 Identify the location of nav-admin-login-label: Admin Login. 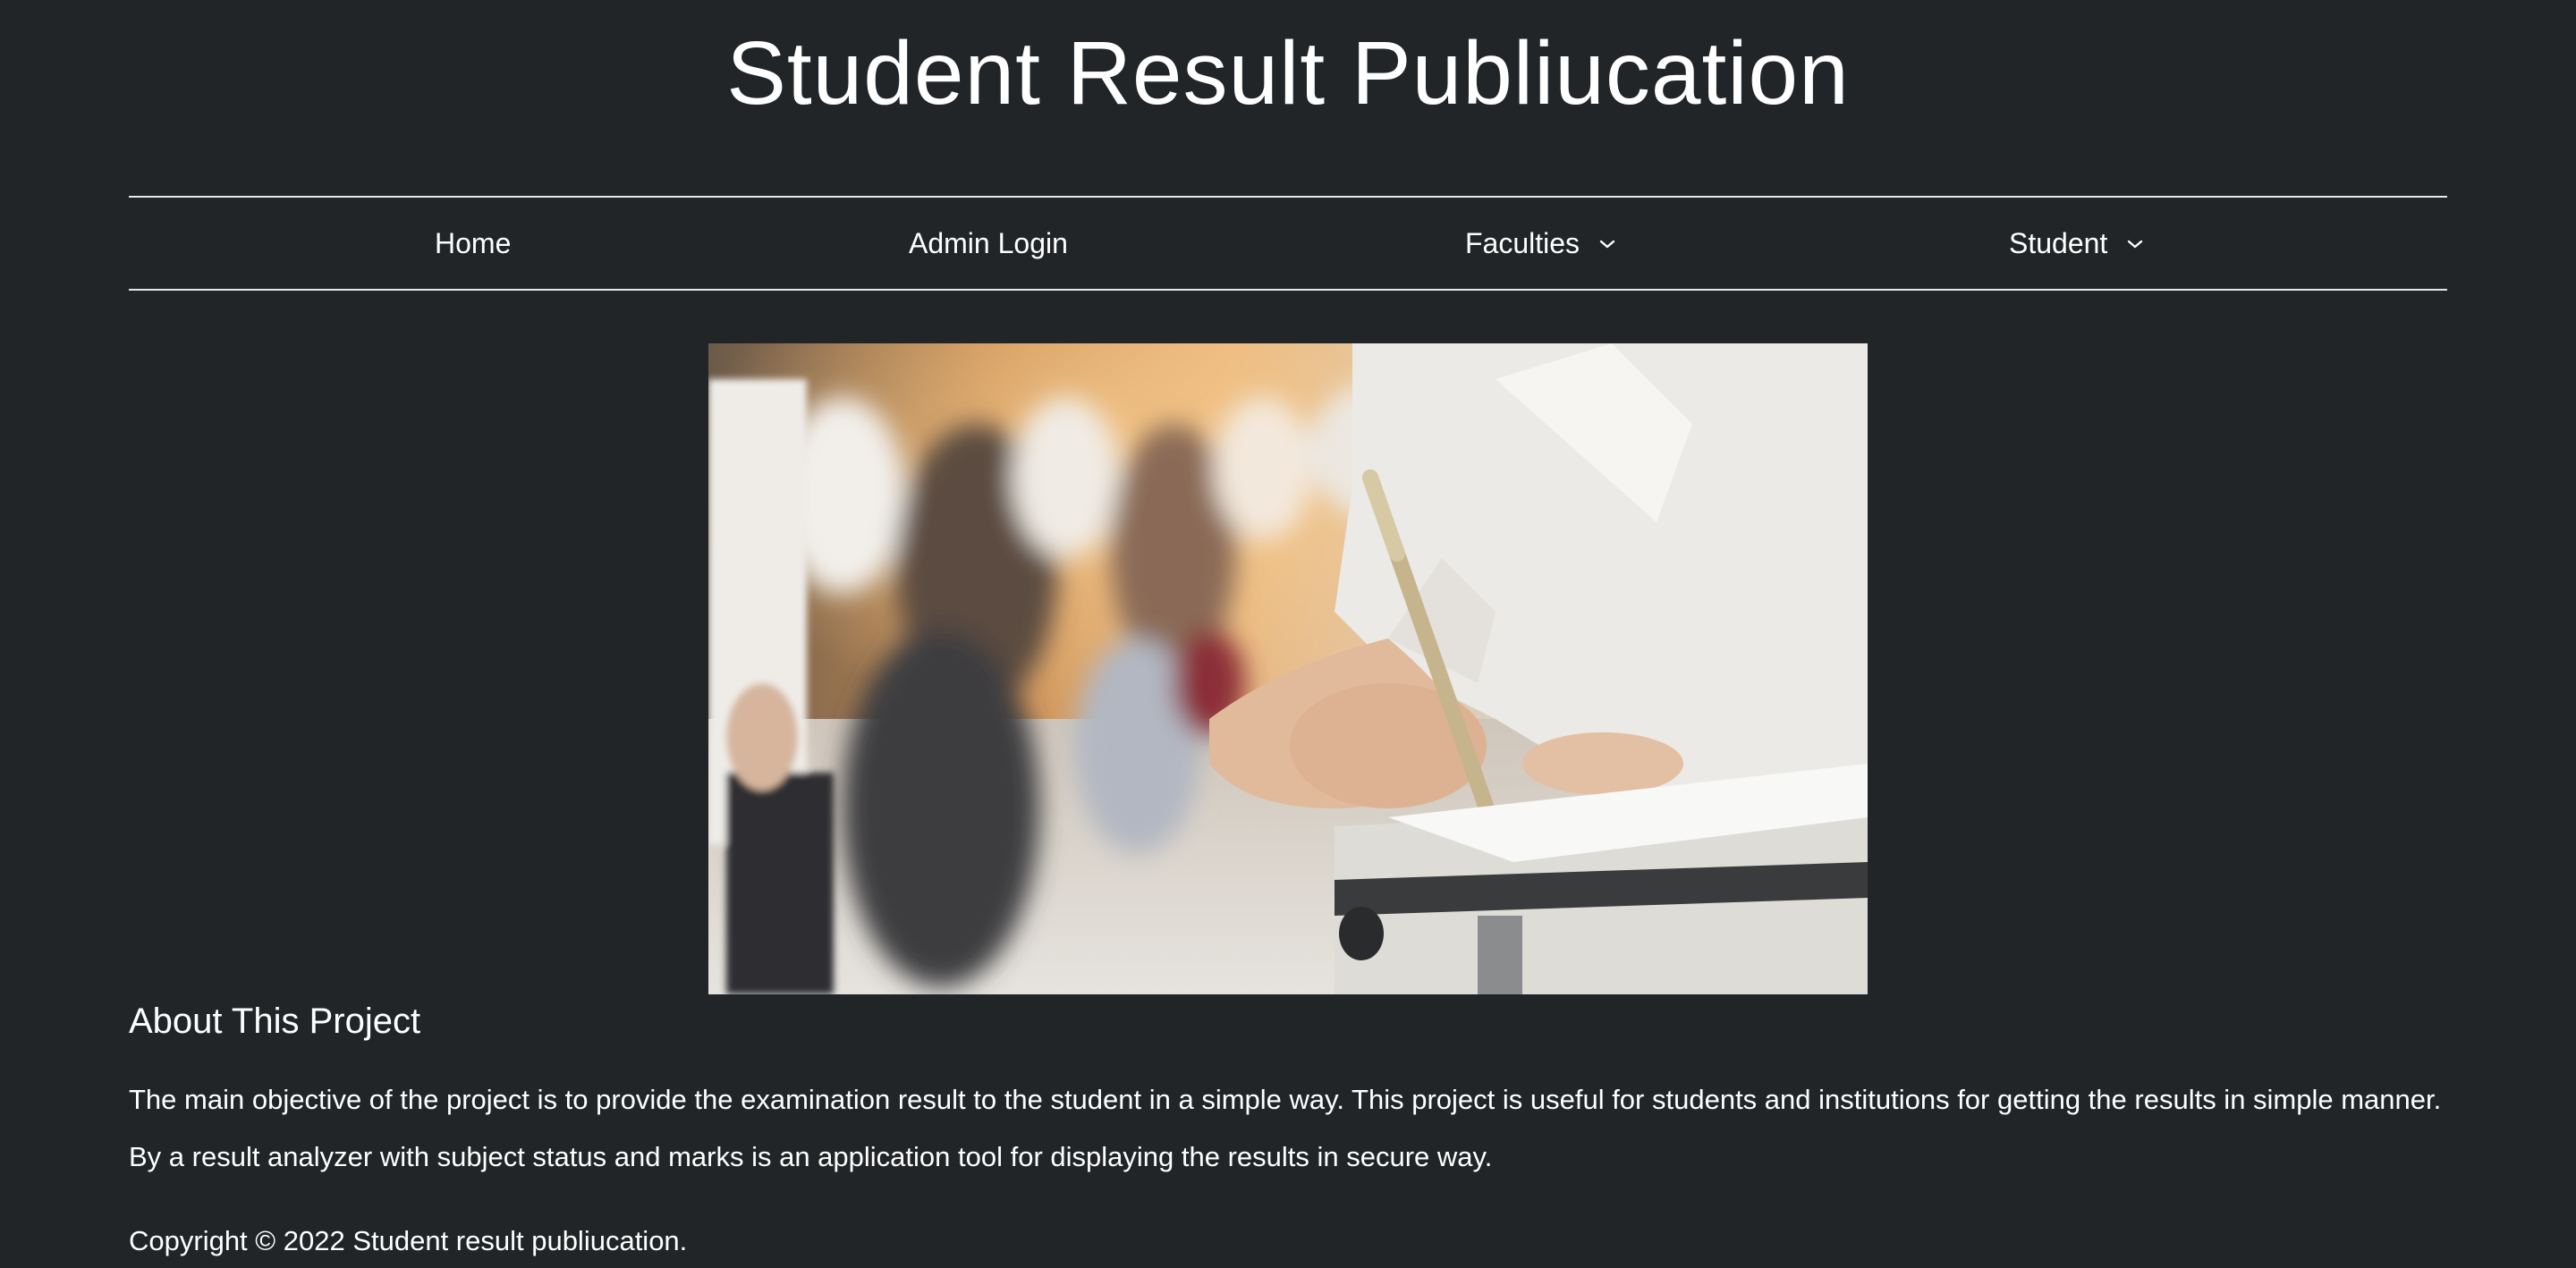
(988, 243).